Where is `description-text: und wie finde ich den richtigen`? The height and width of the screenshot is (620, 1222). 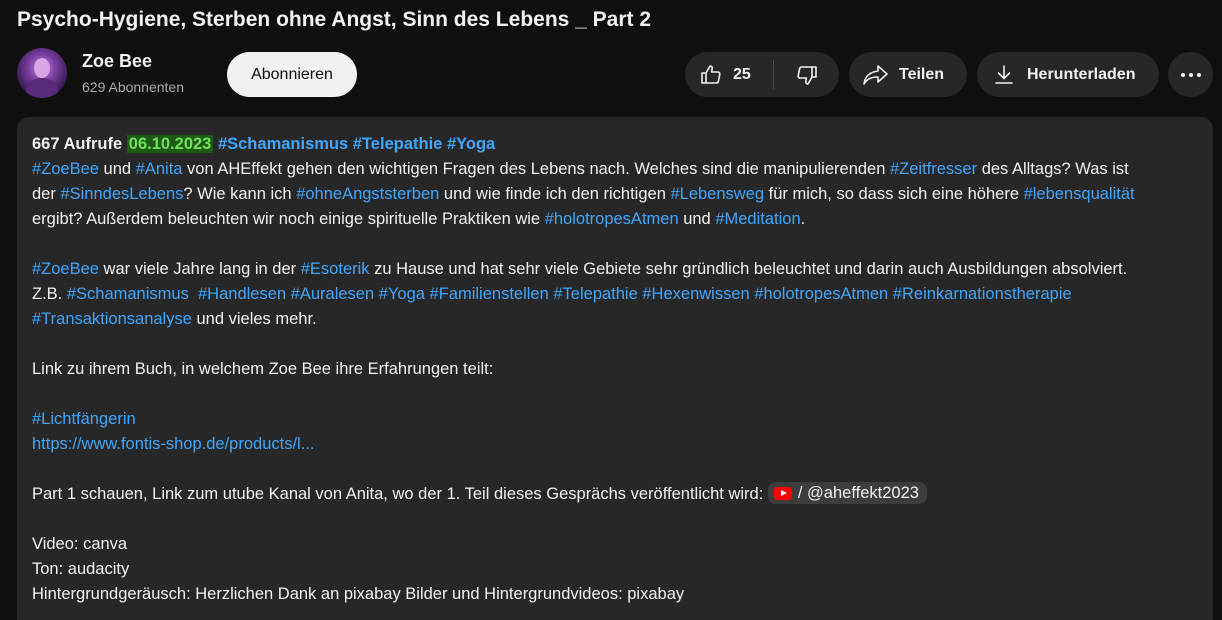
description-text: und wie finde ich den richtigen is located at coordinates (555, 194).